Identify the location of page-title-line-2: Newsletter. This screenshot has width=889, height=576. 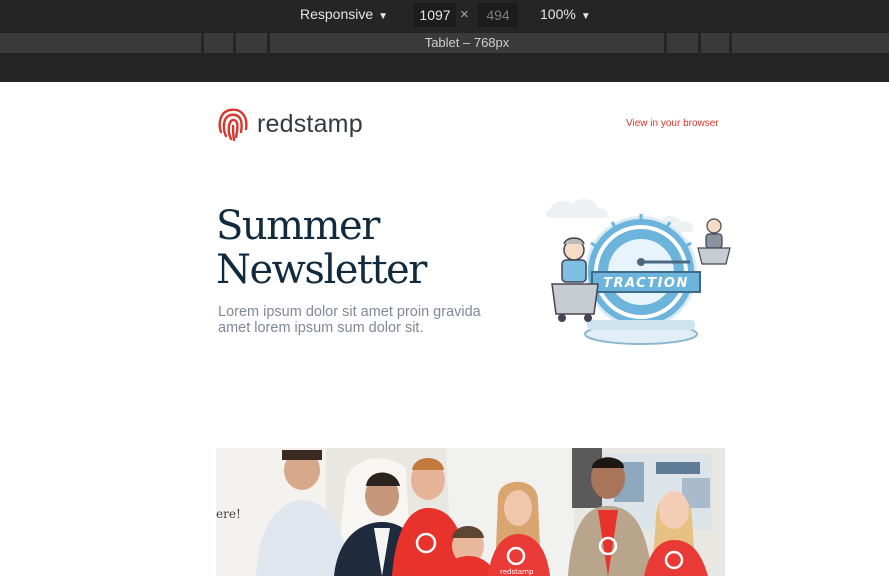
(321, 270).